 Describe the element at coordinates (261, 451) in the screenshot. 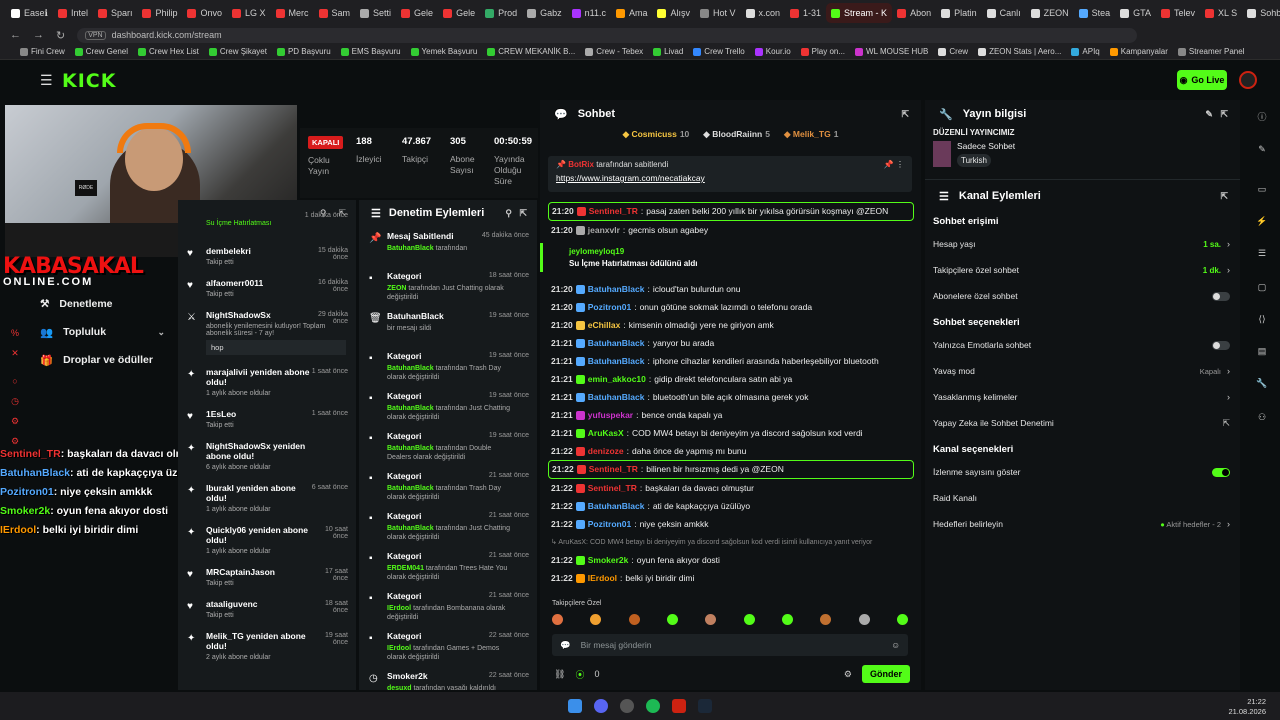

I see `activity-name: NightShadowSx yeniden abone oldu!` at that location.